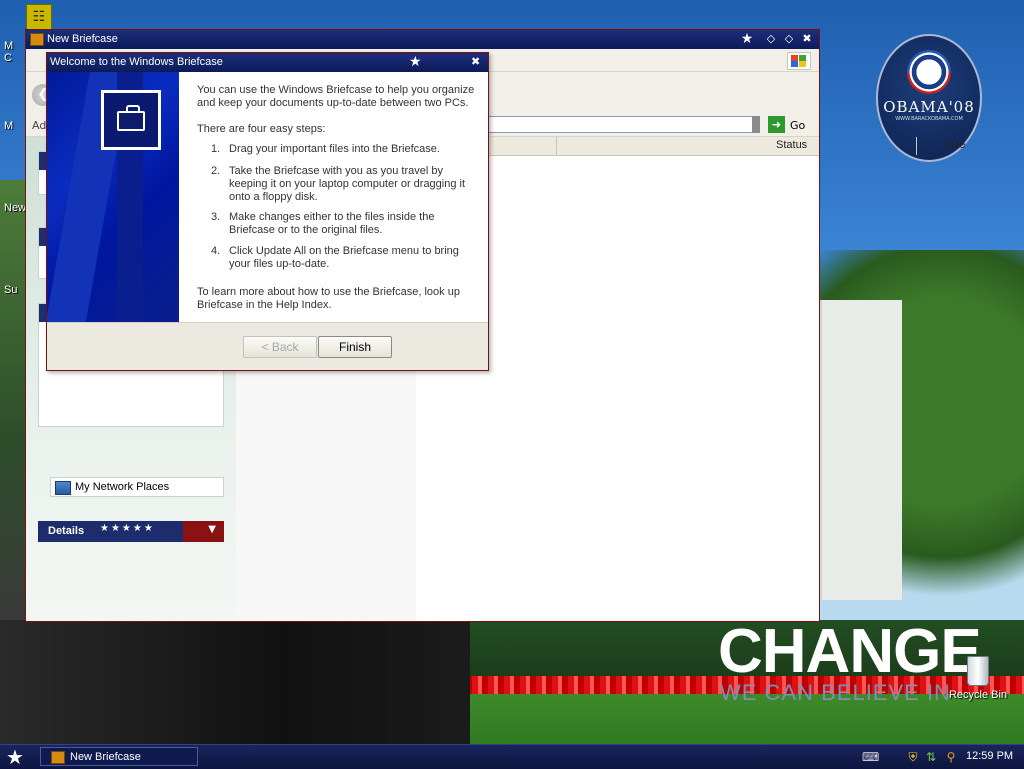 This screenshot has height=769, width=1024. Describe the element at coordinates (212, 529) in the screenshot. I see `chevron-down-icon: ▼` at that location.